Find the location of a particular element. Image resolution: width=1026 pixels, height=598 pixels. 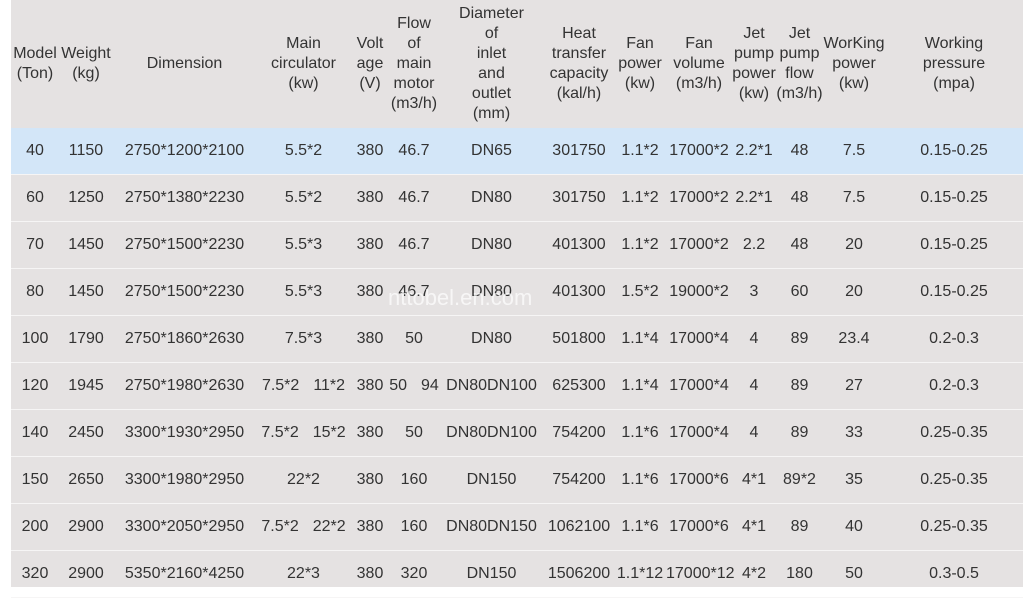

cell-jet-pump-flow: 48 is located at coordinates (799, 198).